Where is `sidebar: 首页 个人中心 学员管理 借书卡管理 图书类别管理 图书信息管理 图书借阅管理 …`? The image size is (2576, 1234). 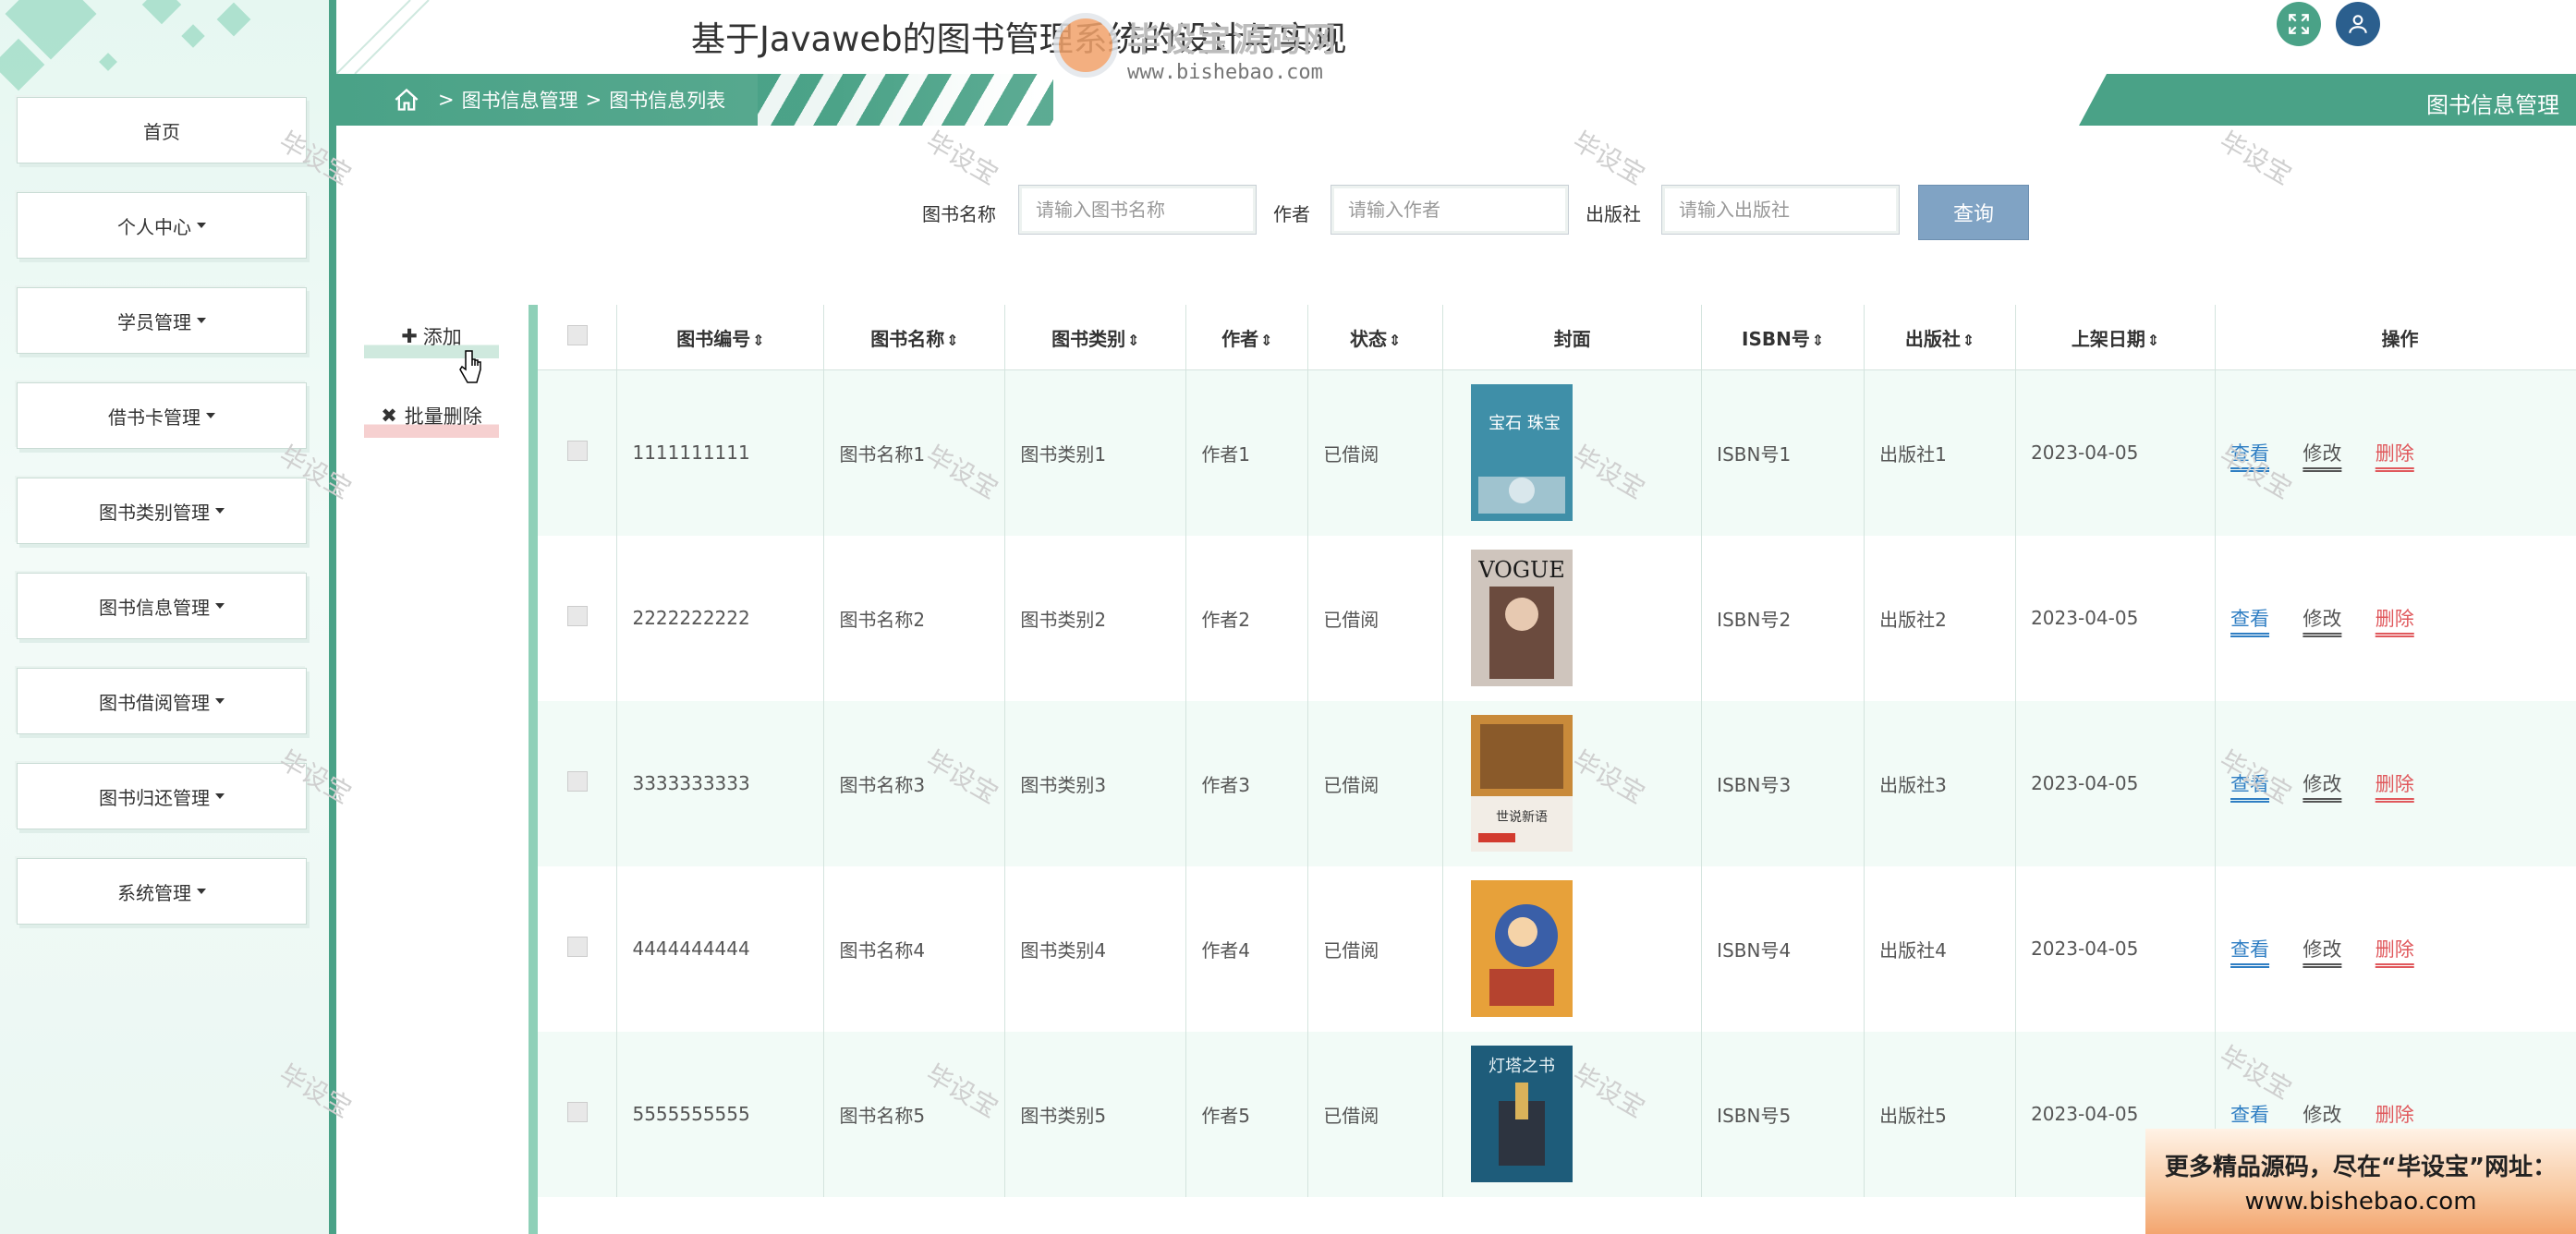 sidebar: 首页 个人中心 学员管理 借书卡管理 图书类别管理 图书信息管理 图书借阅管理 … is located at coordinates (168, 617).